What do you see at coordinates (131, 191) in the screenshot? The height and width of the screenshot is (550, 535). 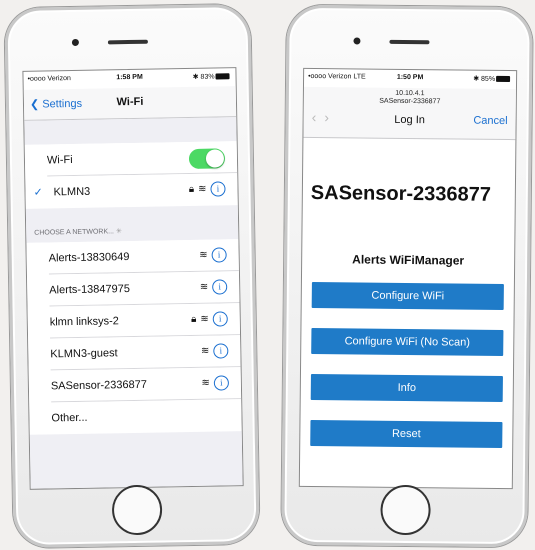 I see `connected-network-row: ✓ KLMN3 🔒︎ ≋ i` at bounding box center [131, 191].